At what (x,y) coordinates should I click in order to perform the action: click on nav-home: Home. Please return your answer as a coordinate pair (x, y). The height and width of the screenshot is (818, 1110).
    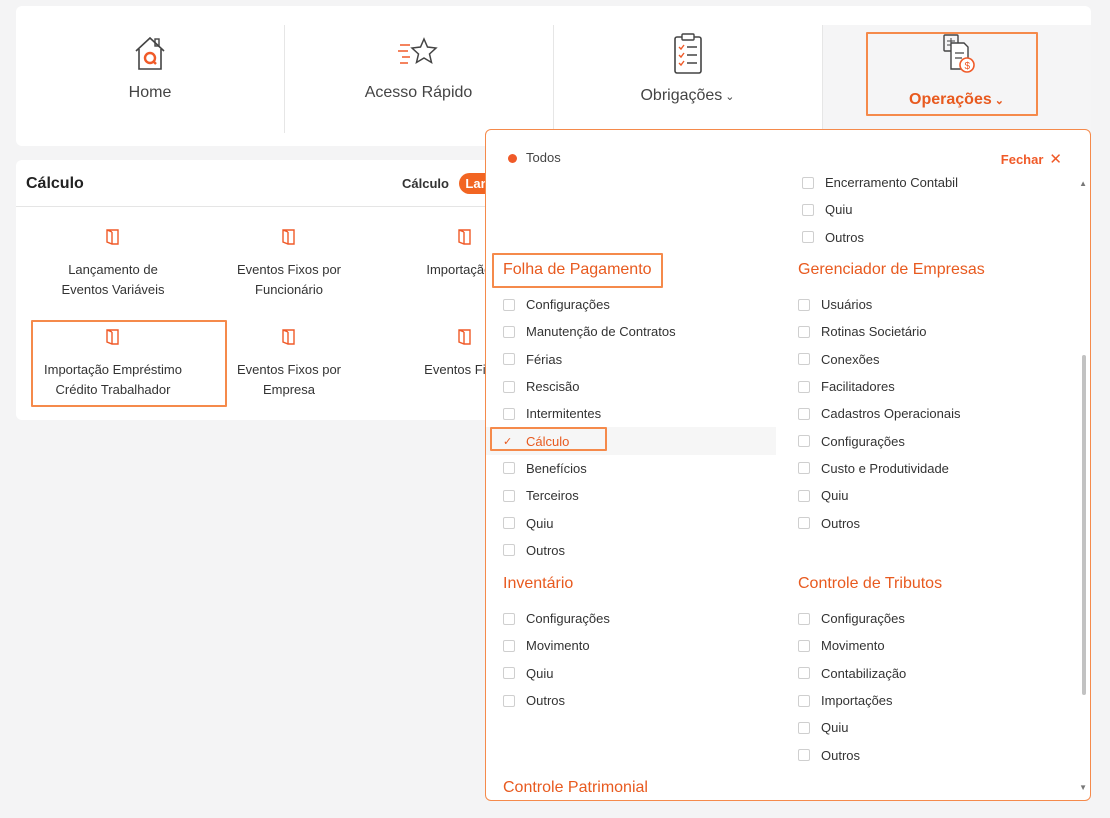
    Looking at the image, I should click on (150, 79).